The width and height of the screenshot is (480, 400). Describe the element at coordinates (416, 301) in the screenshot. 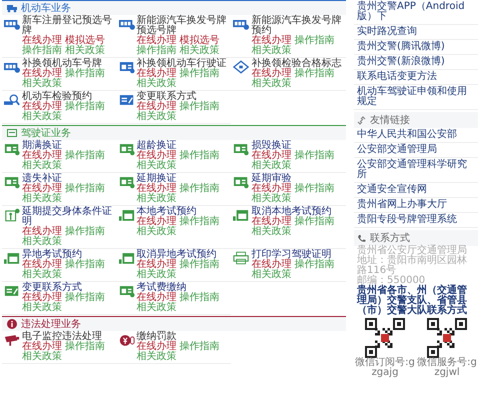

I see `contact-link: 贵州省各市、州（交通管理局）交警支队、省管县（市）交警大队联系方式` at that location.